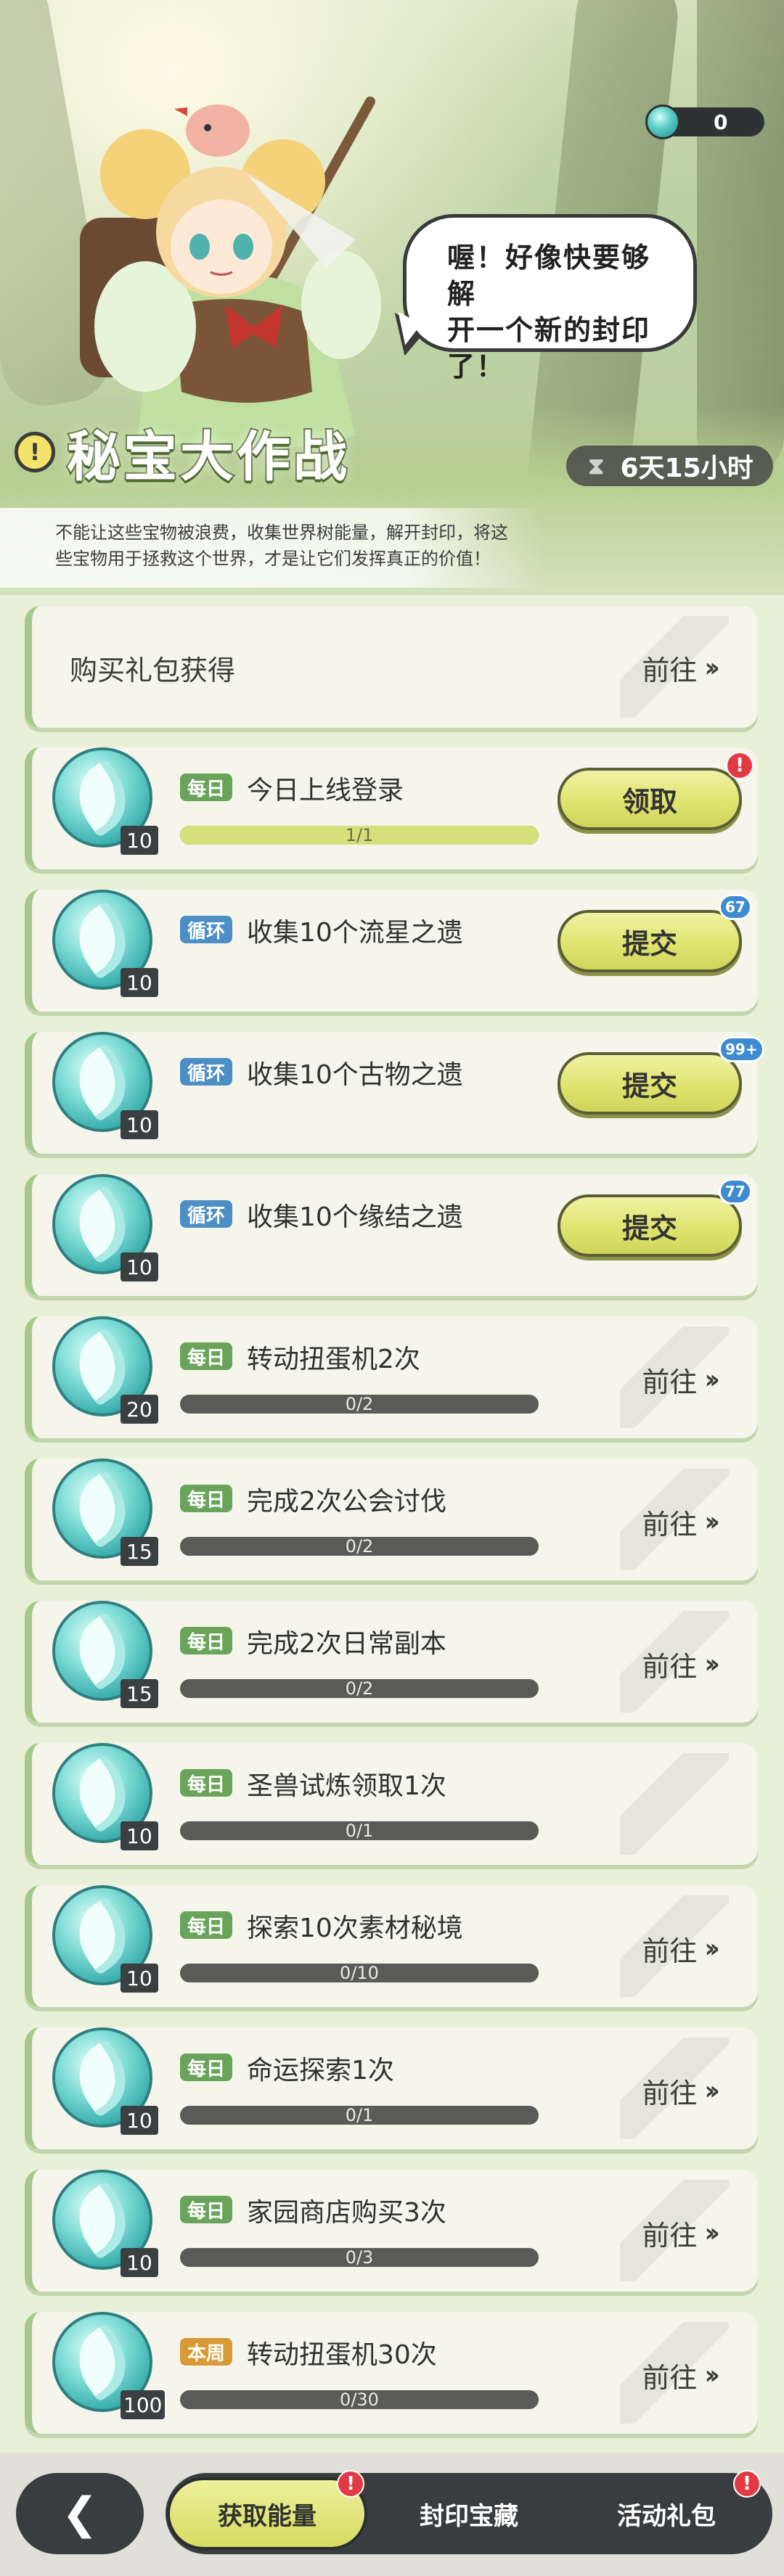 Image resolution: width=784 pixels, height=2576 pixels. Describe the element at coordinates (355, 1075) in the screenshot. I see `task-name: 收集10个古物之遗` at that location.